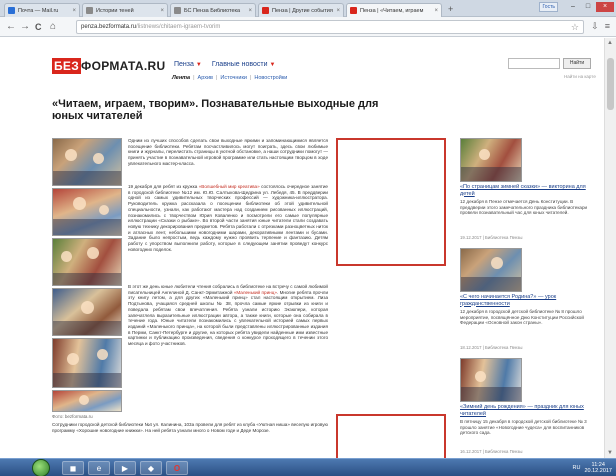  I want to click on club-link: «Волшебный мир креатива», so click(229, 186).